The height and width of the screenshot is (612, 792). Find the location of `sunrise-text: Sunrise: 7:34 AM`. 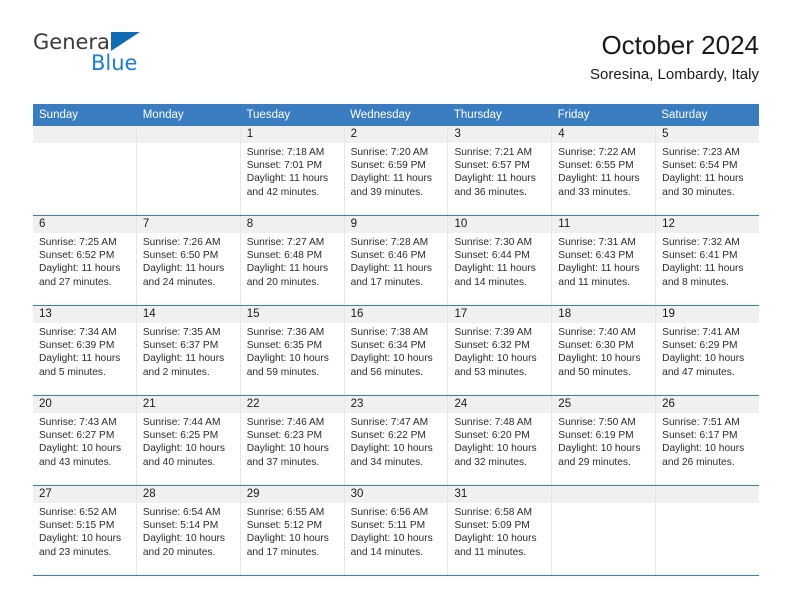

sunrise-text: Sunrise: 7:34 AM is located at coordinates (78, 332).